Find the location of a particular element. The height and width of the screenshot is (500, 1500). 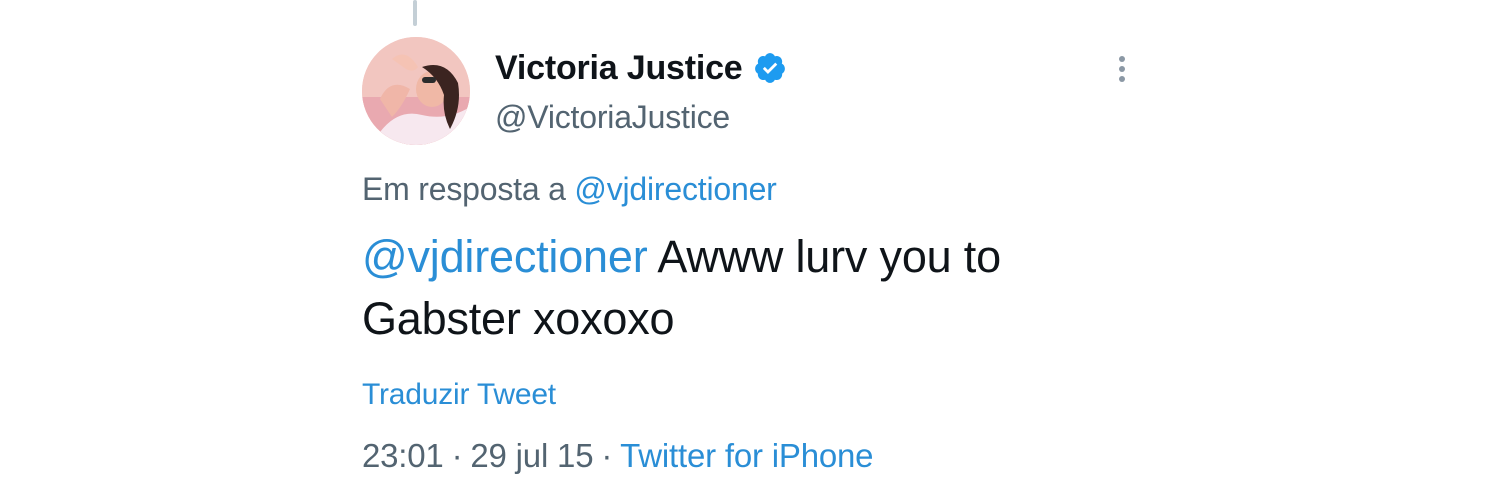

more-options-icon is located at coordinates (1122, 69).